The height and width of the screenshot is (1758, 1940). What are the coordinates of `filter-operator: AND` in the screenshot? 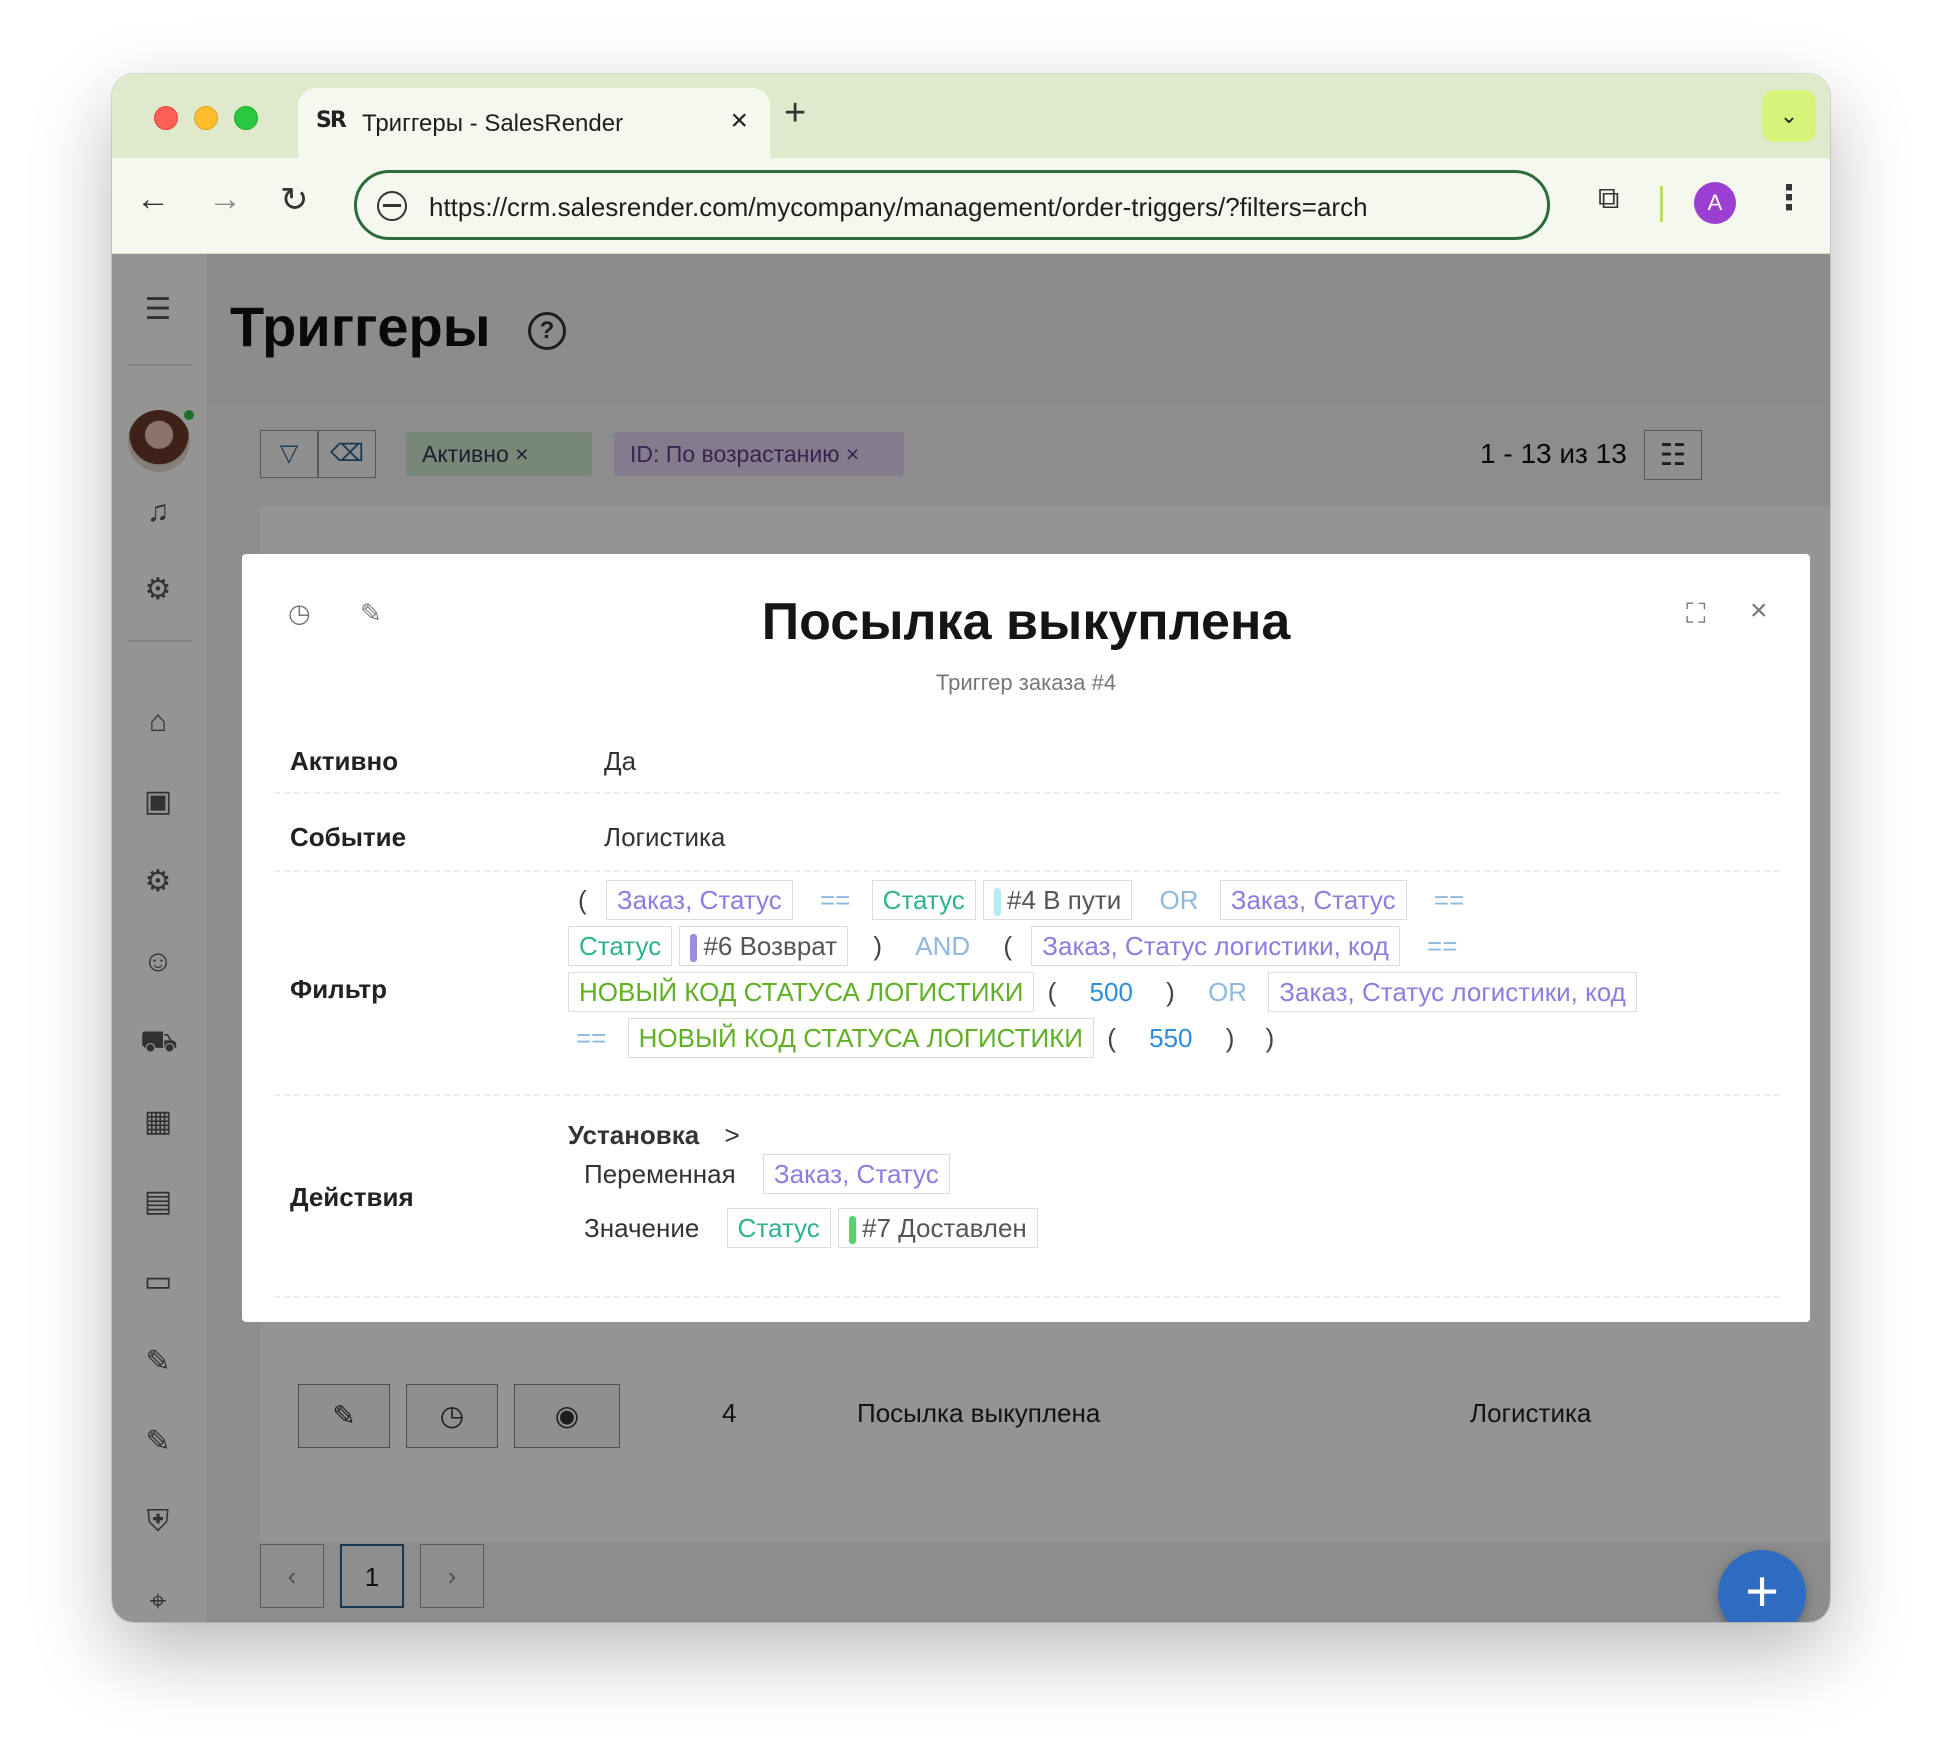 It's located at (943, 946).